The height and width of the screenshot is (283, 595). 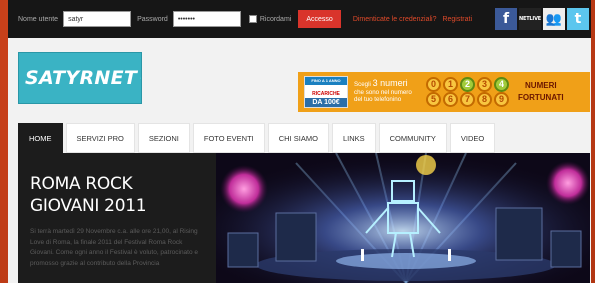 I want to click on forgot-credentials-link: Dimenticate le credenziali?, so click(x=395, y=19).